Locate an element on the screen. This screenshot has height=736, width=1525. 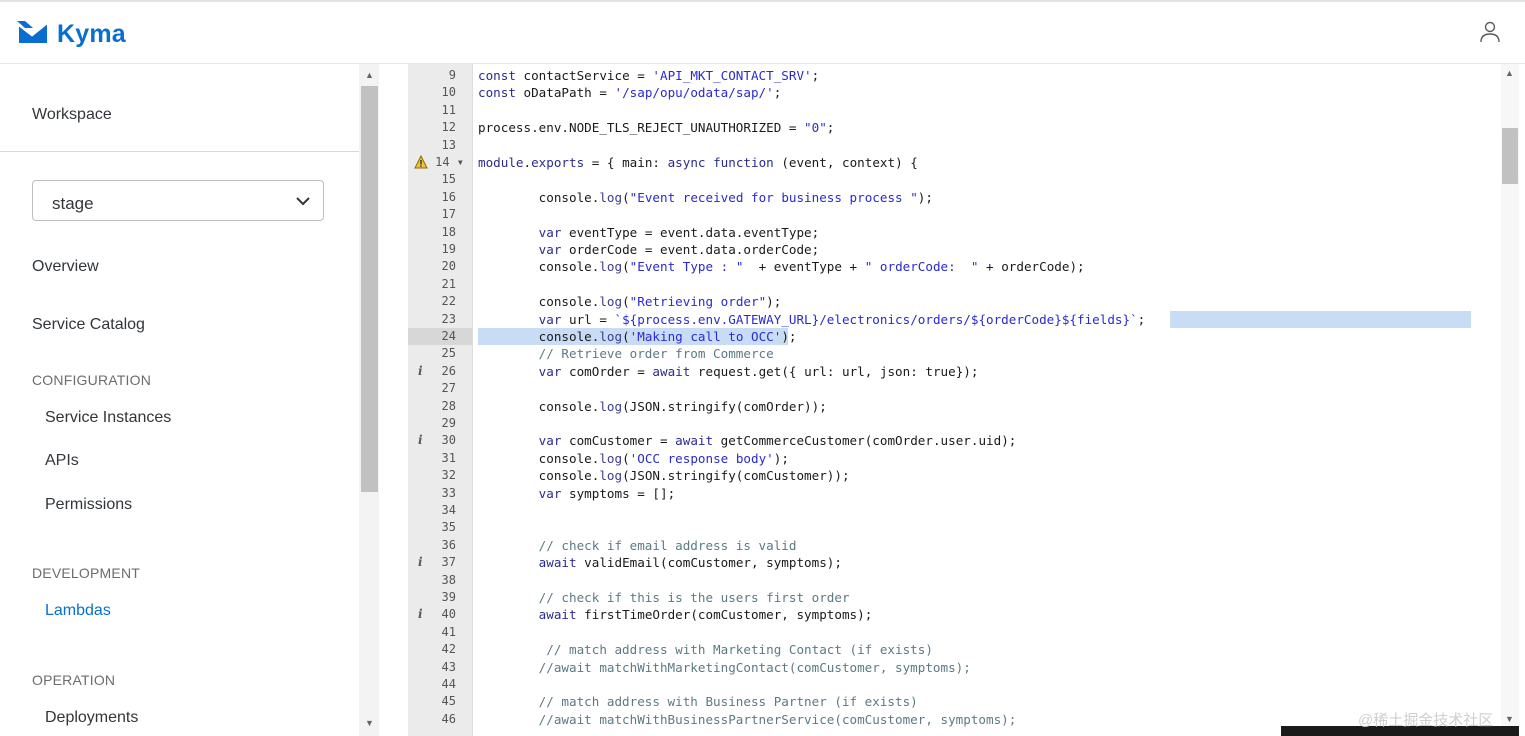
line-number: 9 is located at coordinates (452, 75).